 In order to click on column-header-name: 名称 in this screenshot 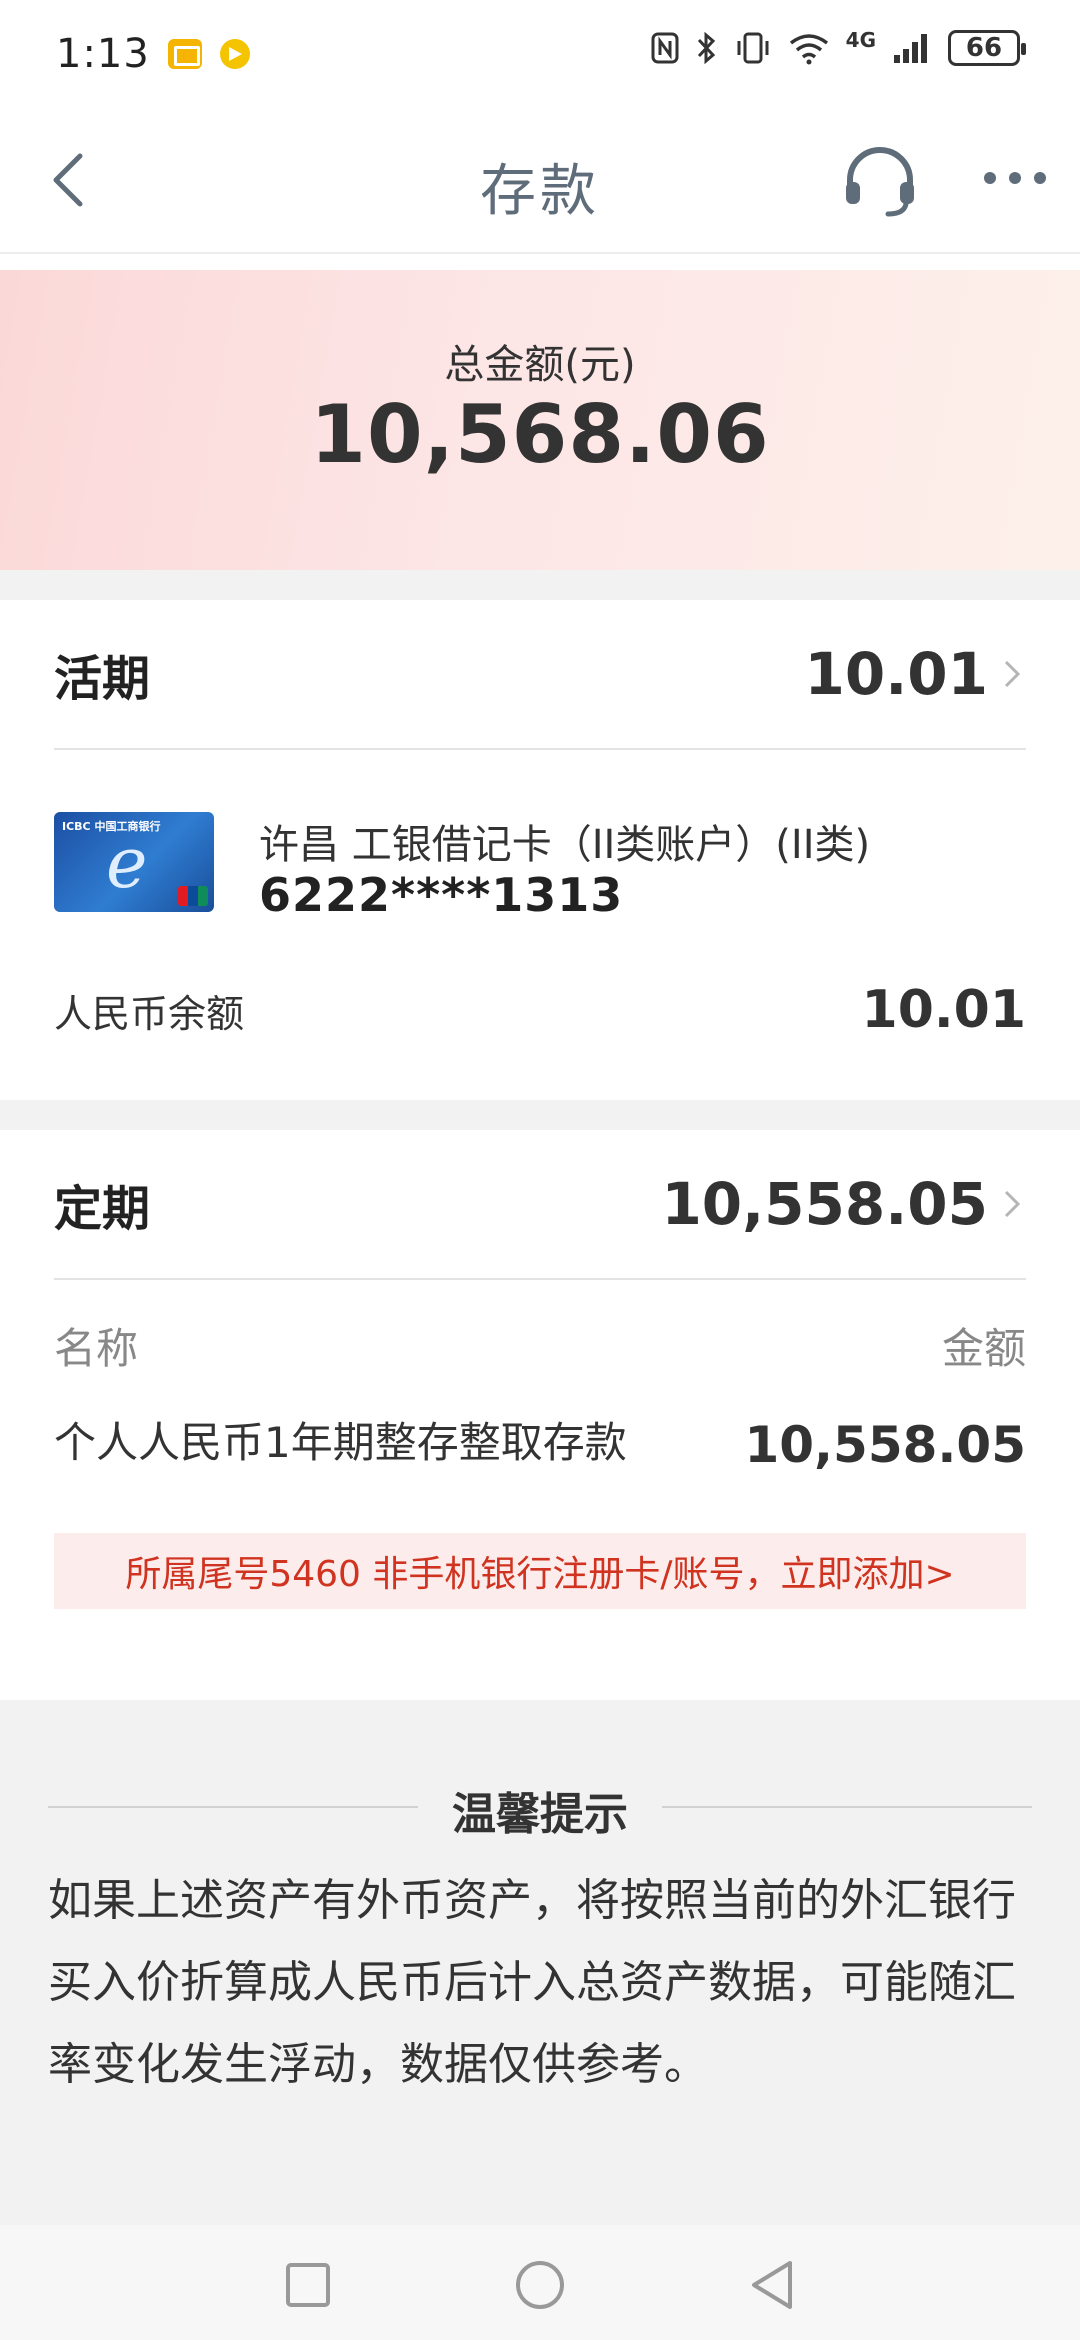, I will do `click(96, 1348)`.